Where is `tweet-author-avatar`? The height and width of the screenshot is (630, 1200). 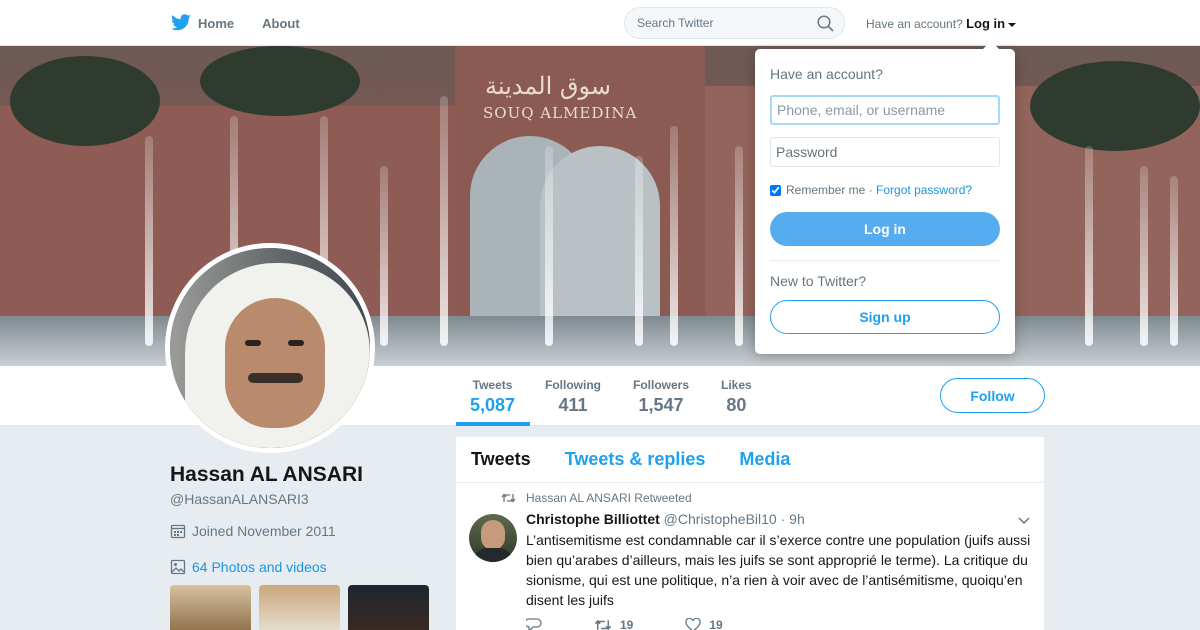 tweet-author-avatar is located at coordinates (493, 538).